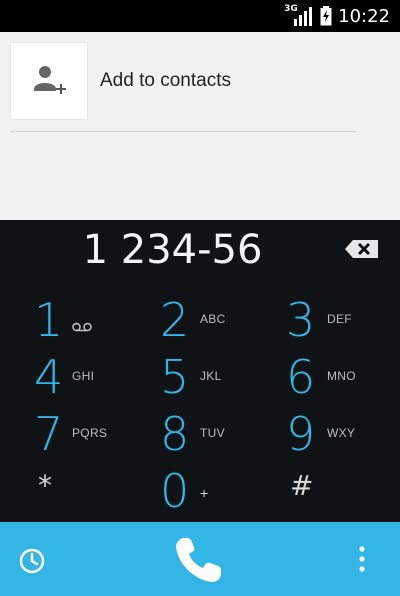 The height and width of the screenshot is (596, 400). Describe the element at coordinates (83, 376) in the screenshot. I see `key-letters: GHI` at that location.